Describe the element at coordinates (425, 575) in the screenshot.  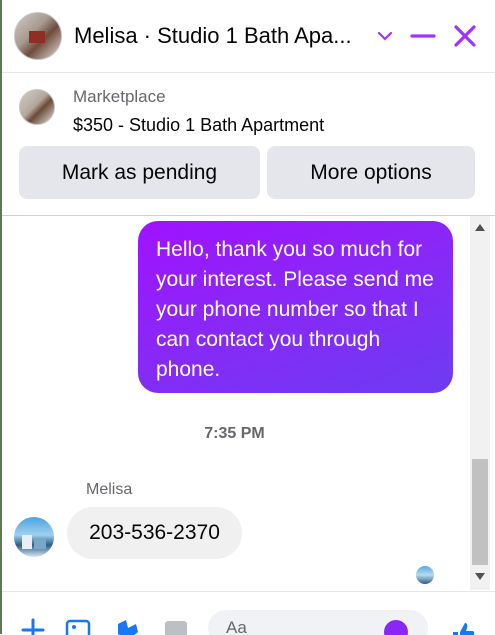
I see `read-receipt-avatar` at that location.